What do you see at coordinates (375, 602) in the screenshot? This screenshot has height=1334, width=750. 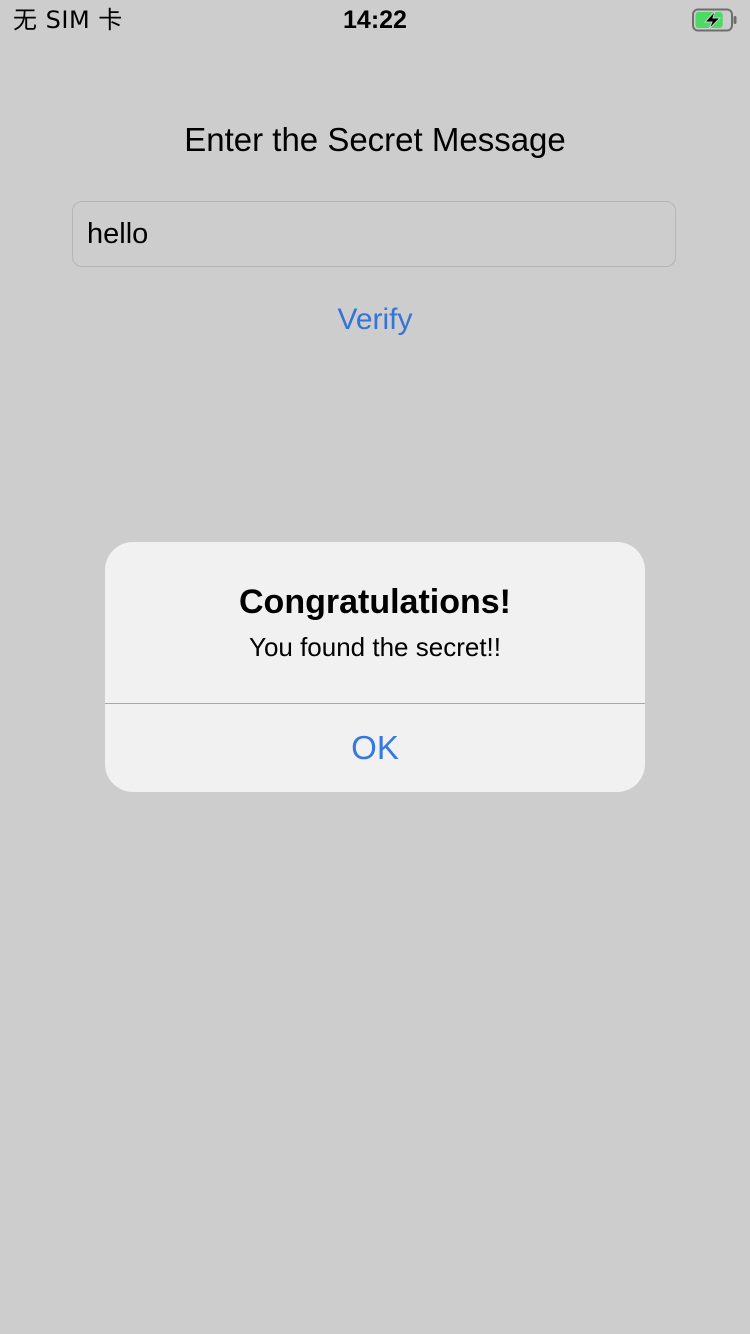 I see `alert-title: Congratulations!` at bounding box center [375, 602].